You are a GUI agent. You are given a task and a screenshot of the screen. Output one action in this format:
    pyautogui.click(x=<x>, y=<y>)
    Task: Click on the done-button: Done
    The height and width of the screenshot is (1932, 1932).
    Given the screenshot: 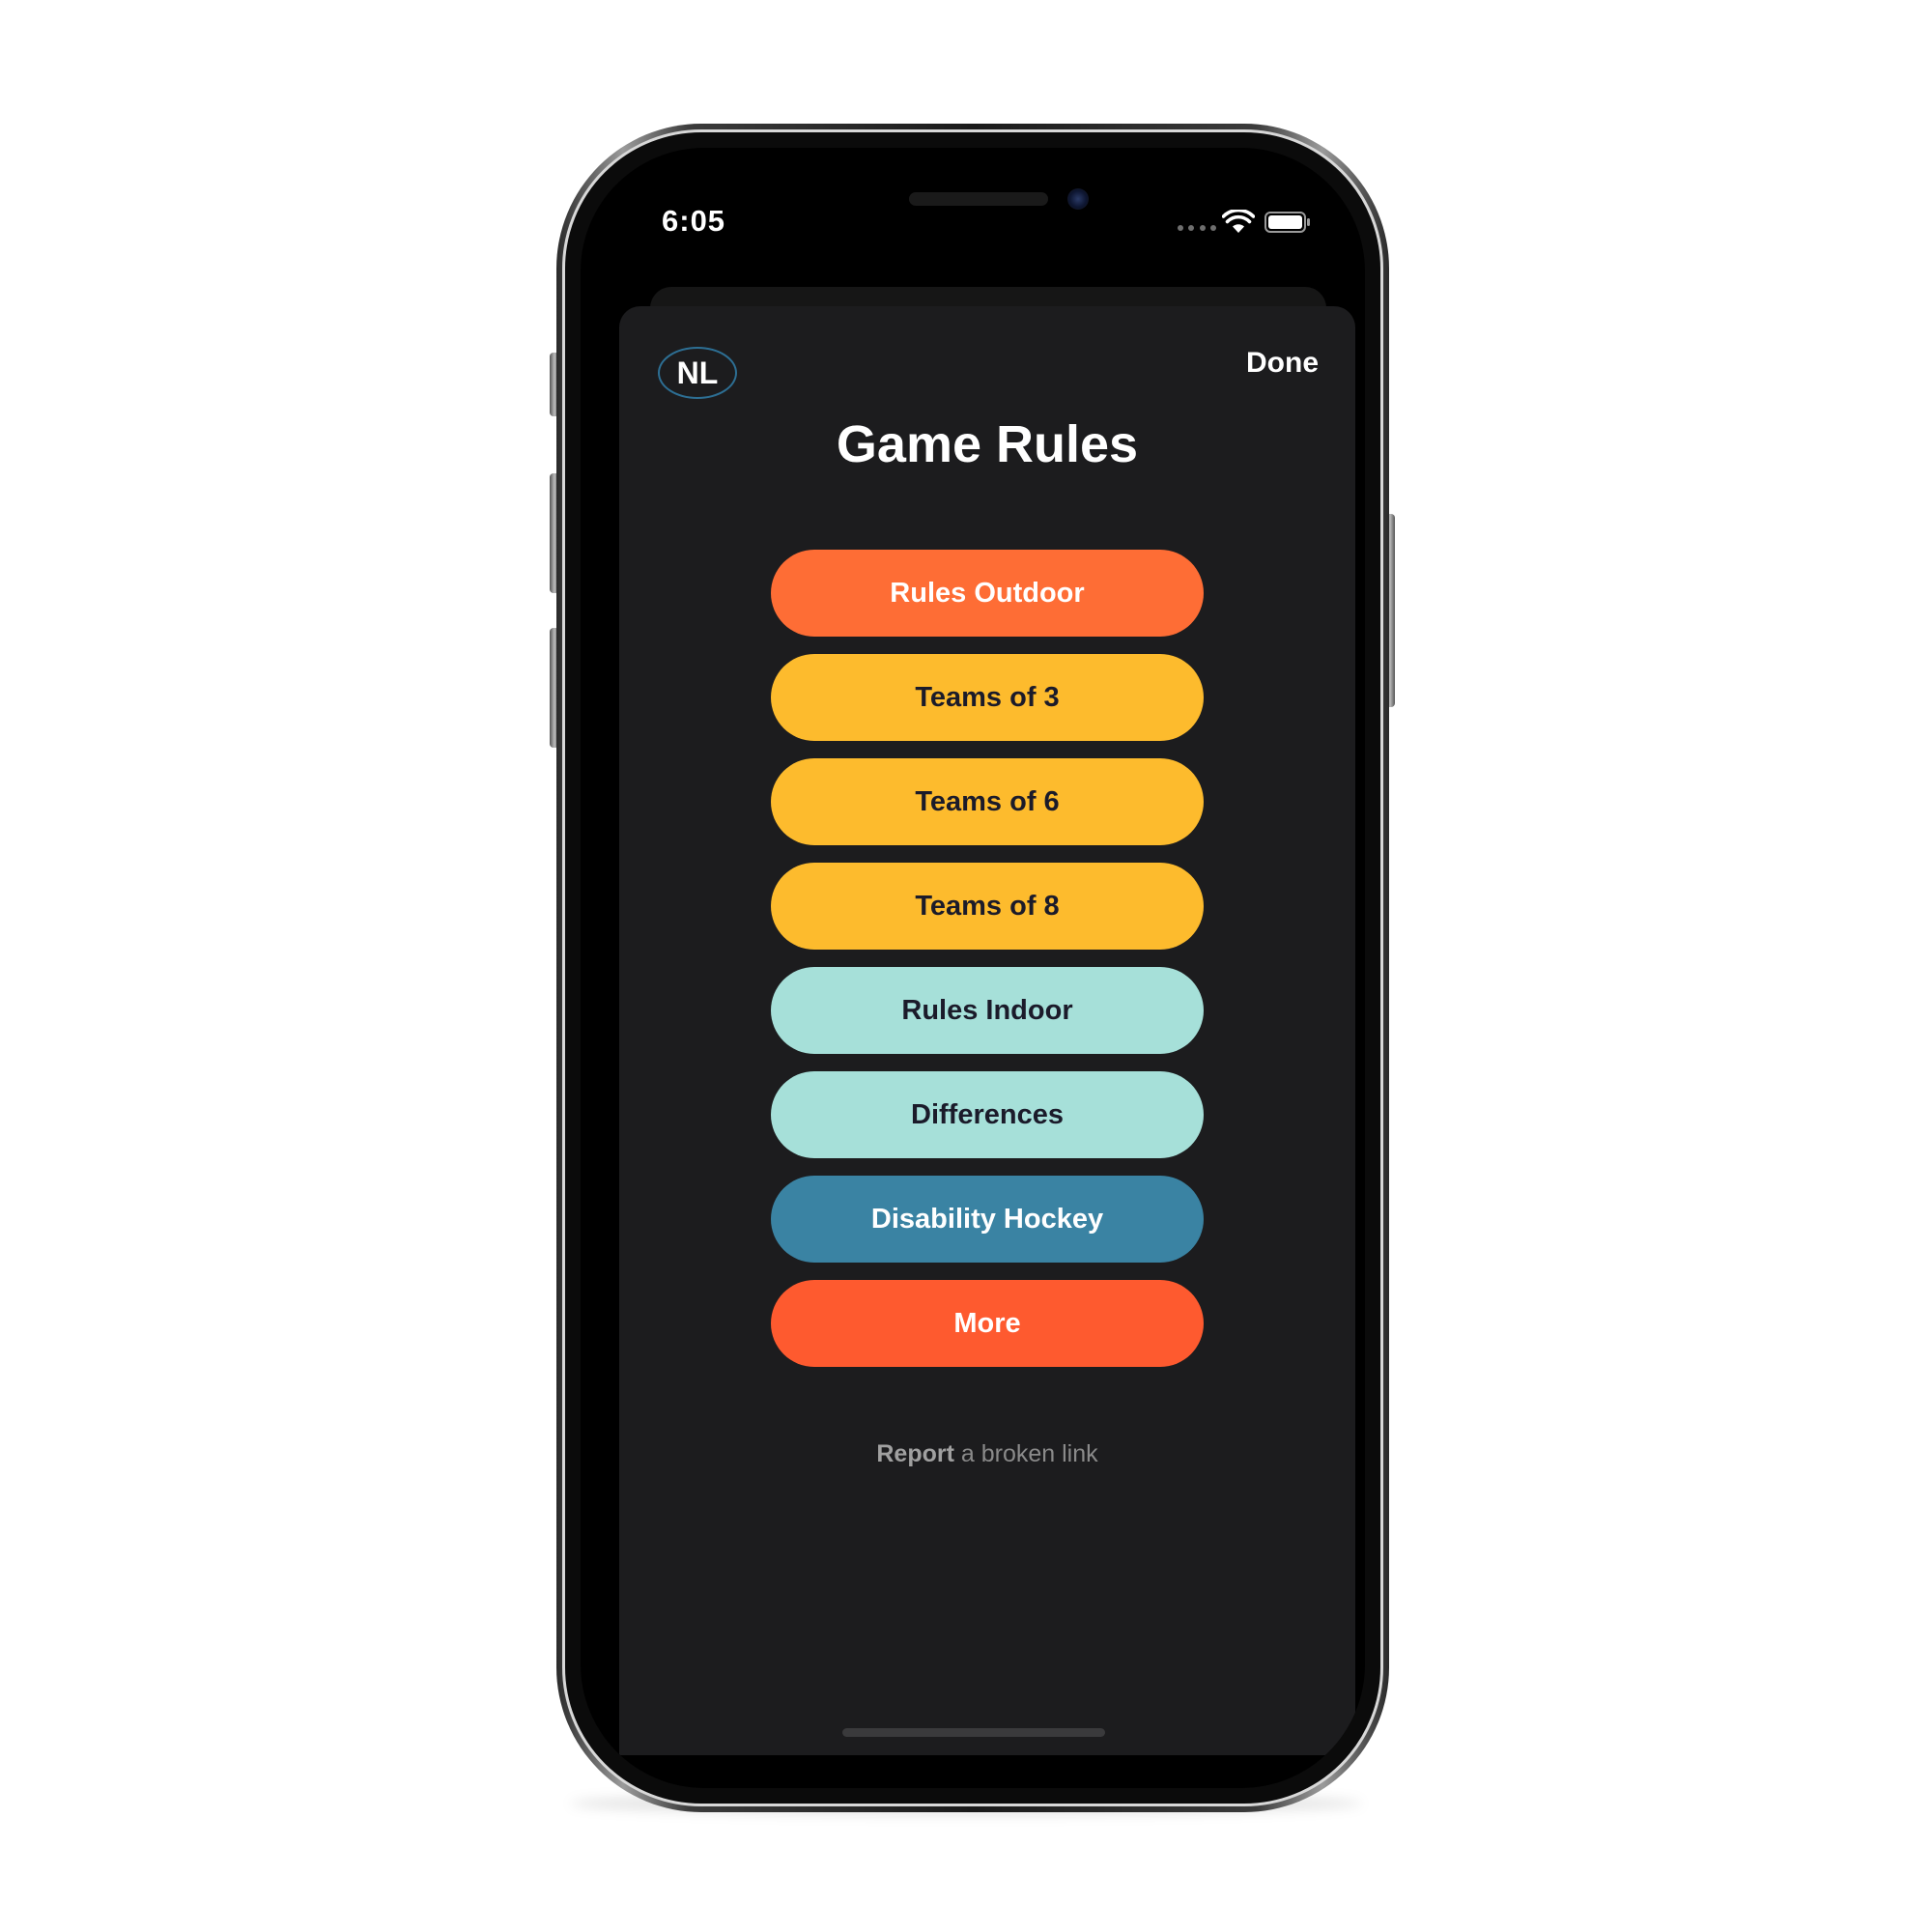 What is the action you would take?
    pyautogui.click(x=1282, y=363)
    